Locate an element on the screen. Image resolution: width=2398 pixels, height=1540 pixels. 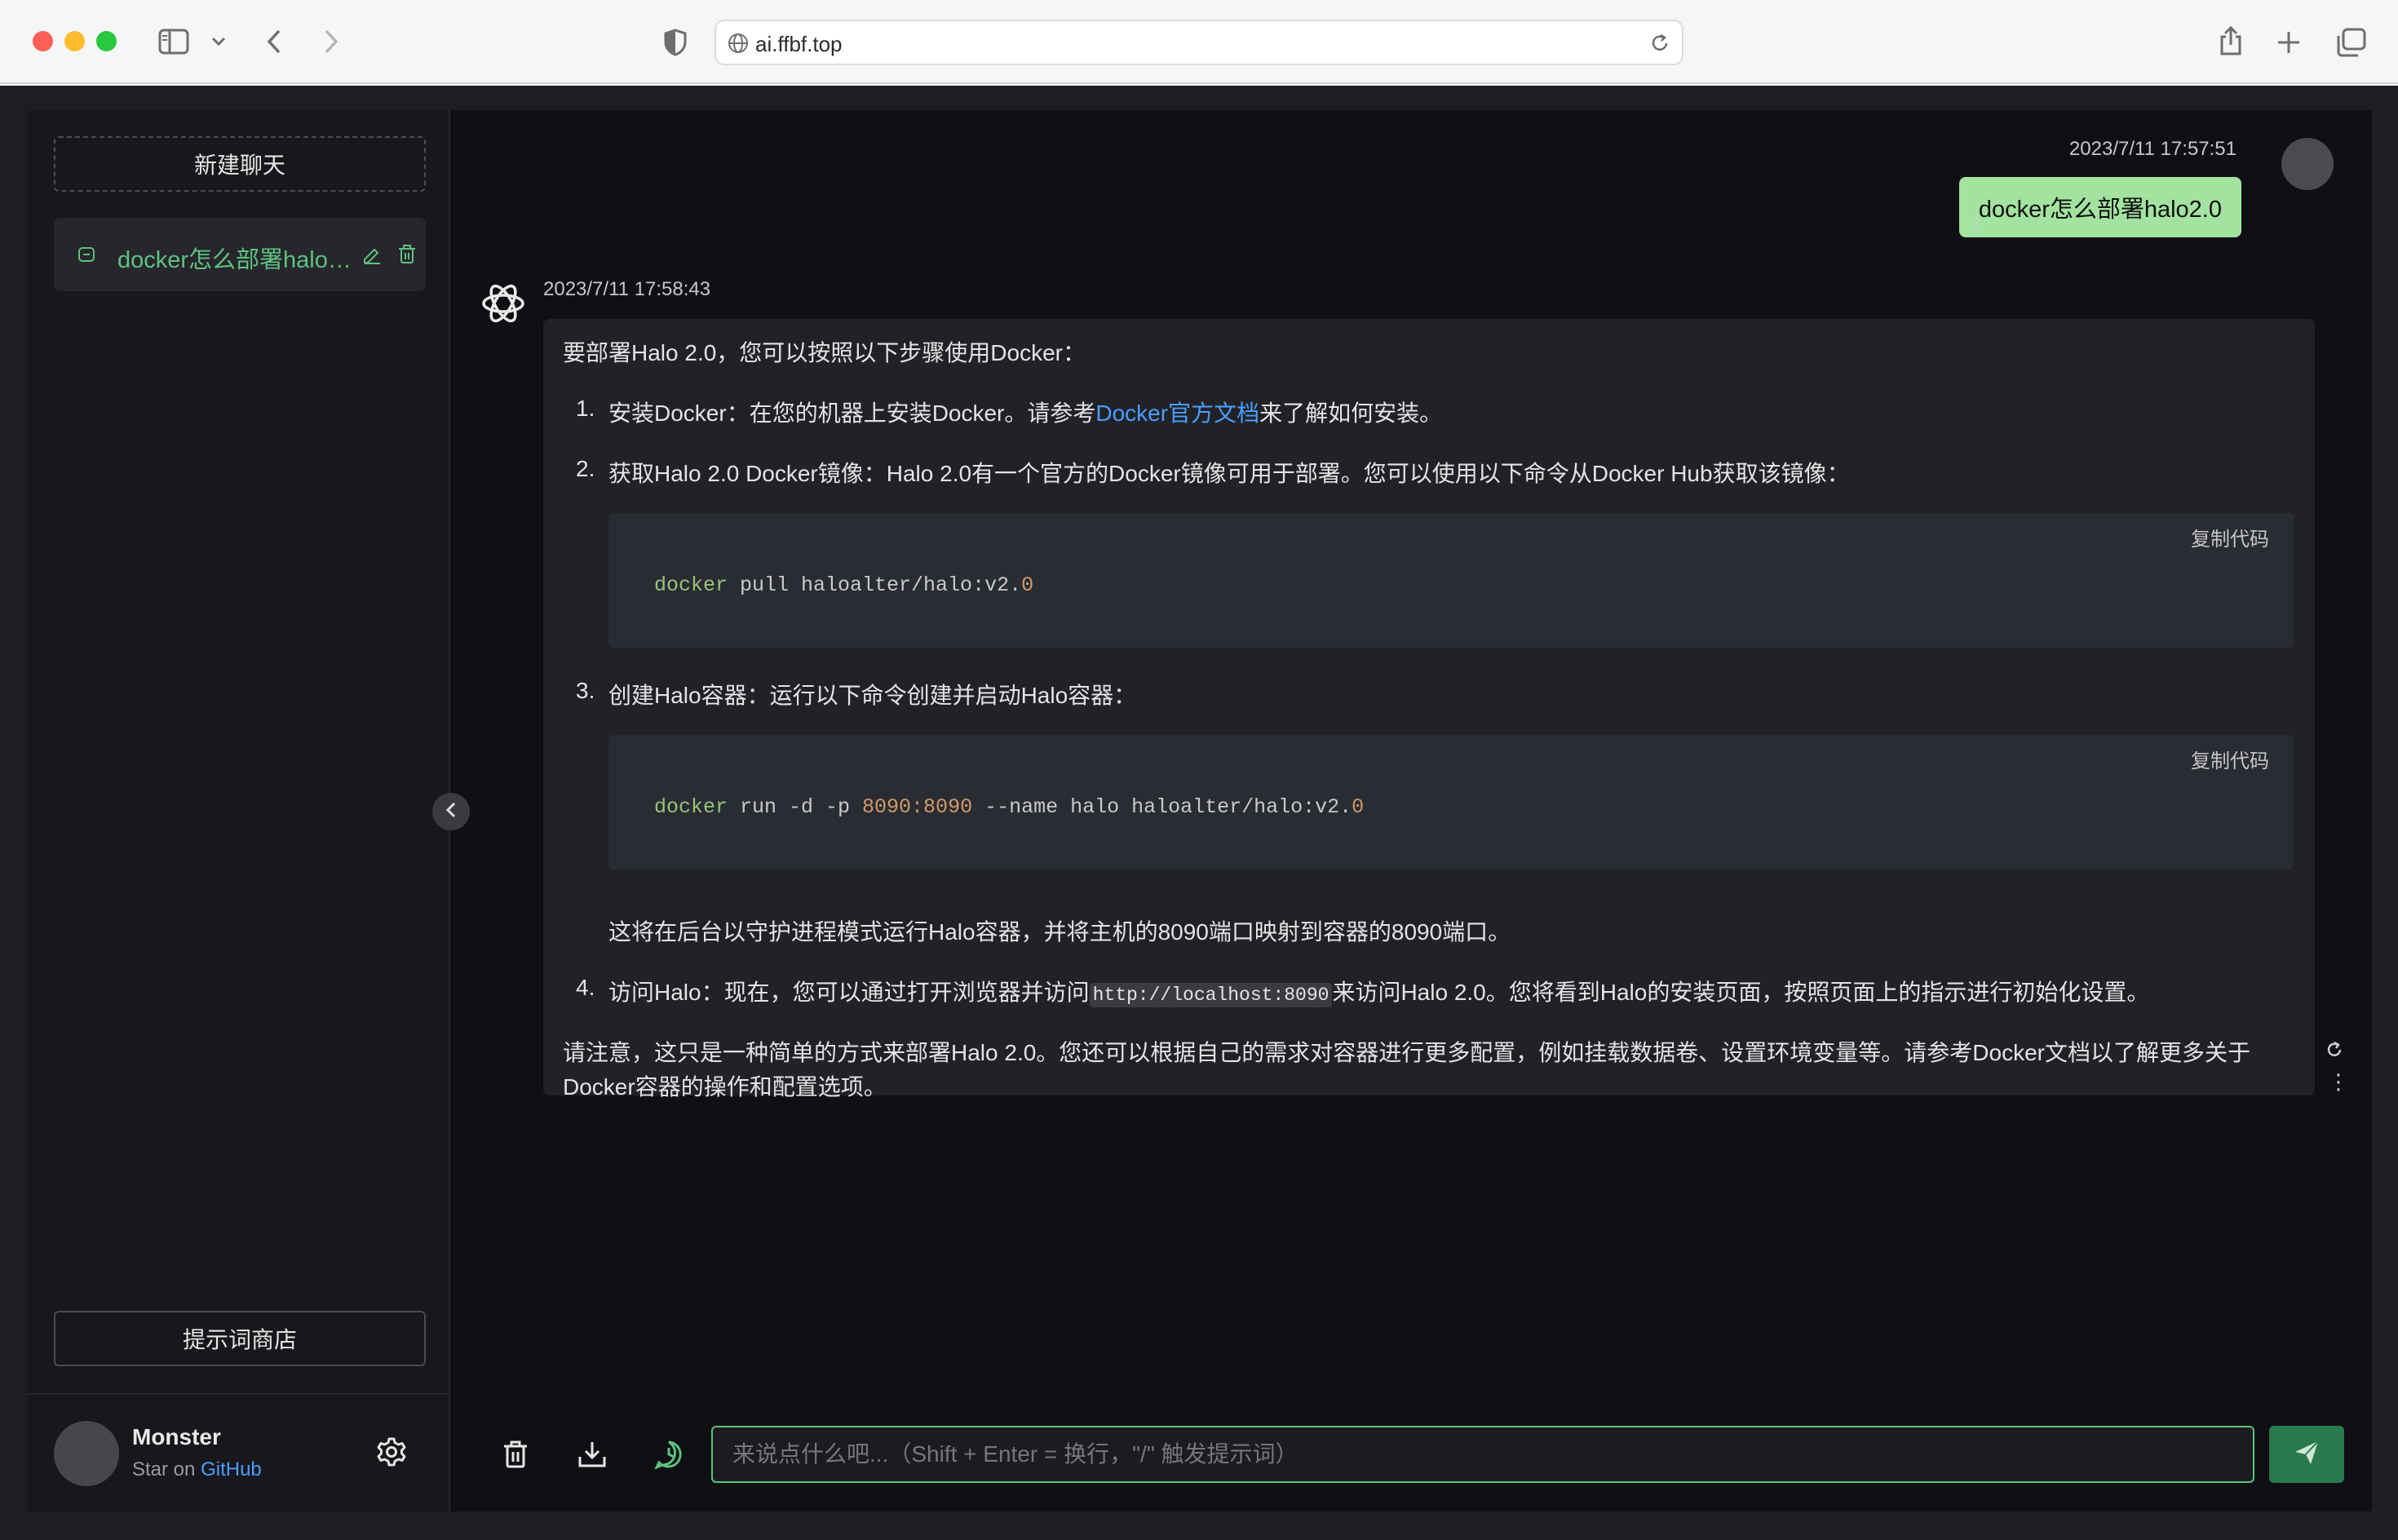
user-message-avatar is located at coordinates (2307, 164).